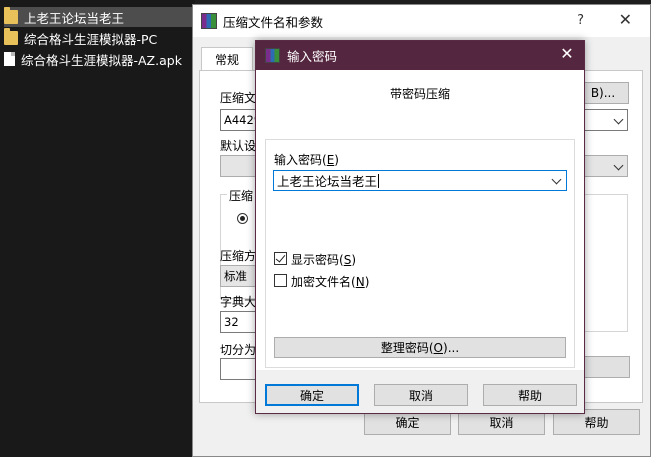  I want to click on document-icon, so click(9, 59).